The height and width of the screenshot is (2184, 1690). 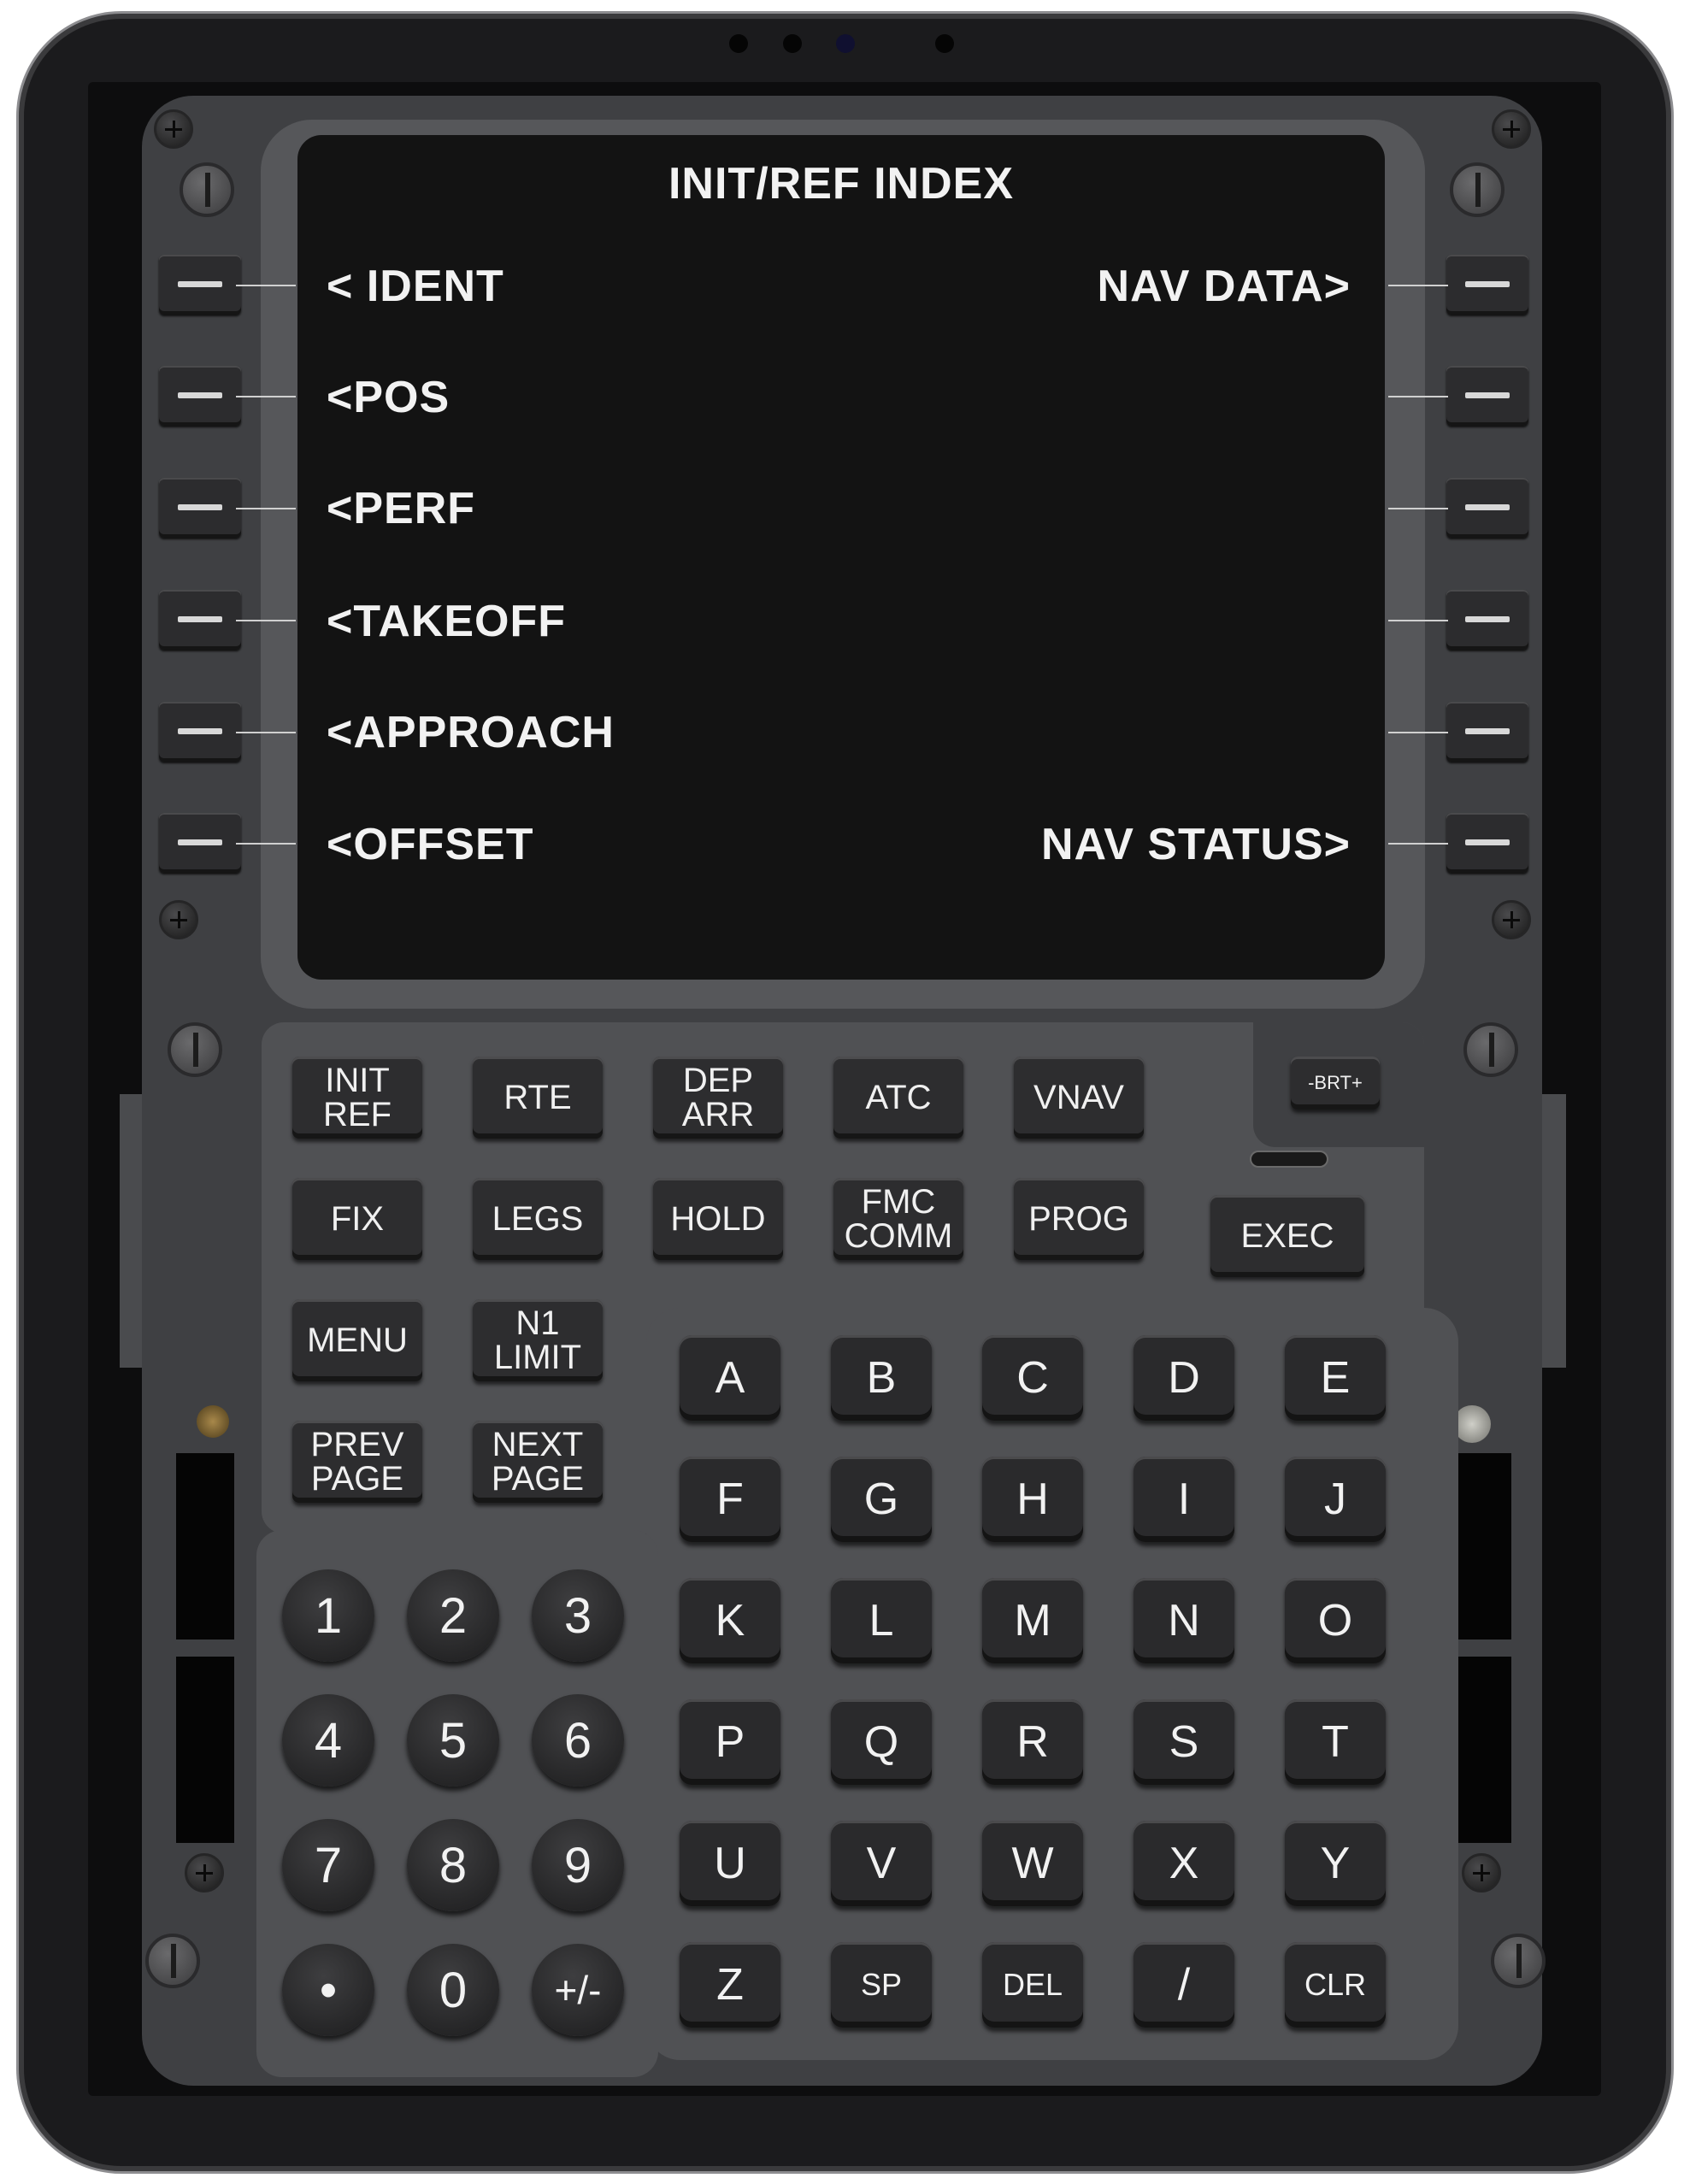 I want to click on key-del: DEL, so click(x=1032, y=1985).